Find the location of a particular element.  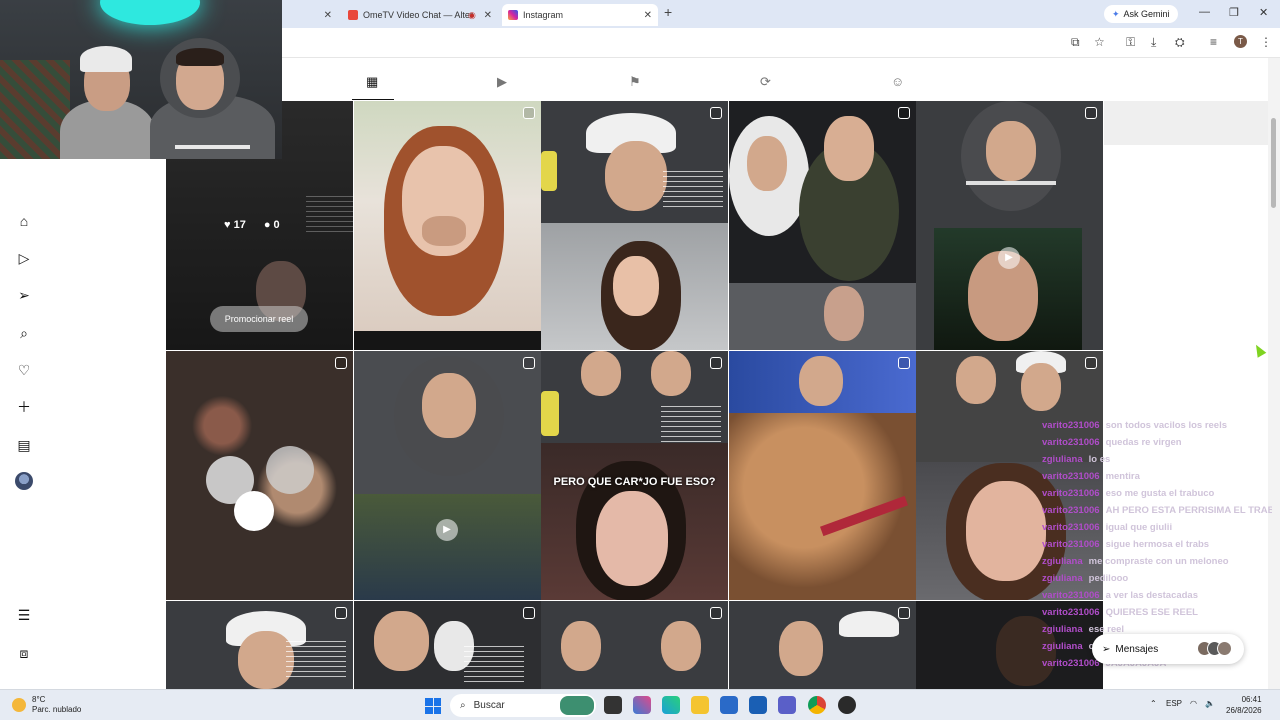

chat-message: zgiuliana pedilooo is located at coordinates (1157, 578).